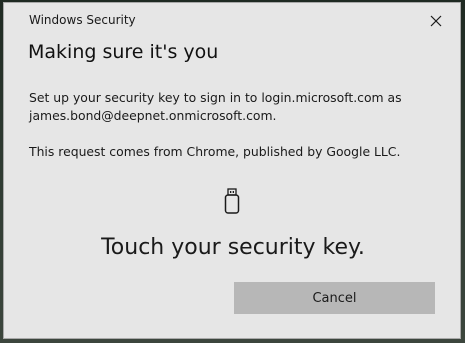 The height and width of the screenshot is (343, 465). Describe the element at coordinates (233, 247) in the screenshot. I see `touch-key-instruction: Touch your security key.` at that location.